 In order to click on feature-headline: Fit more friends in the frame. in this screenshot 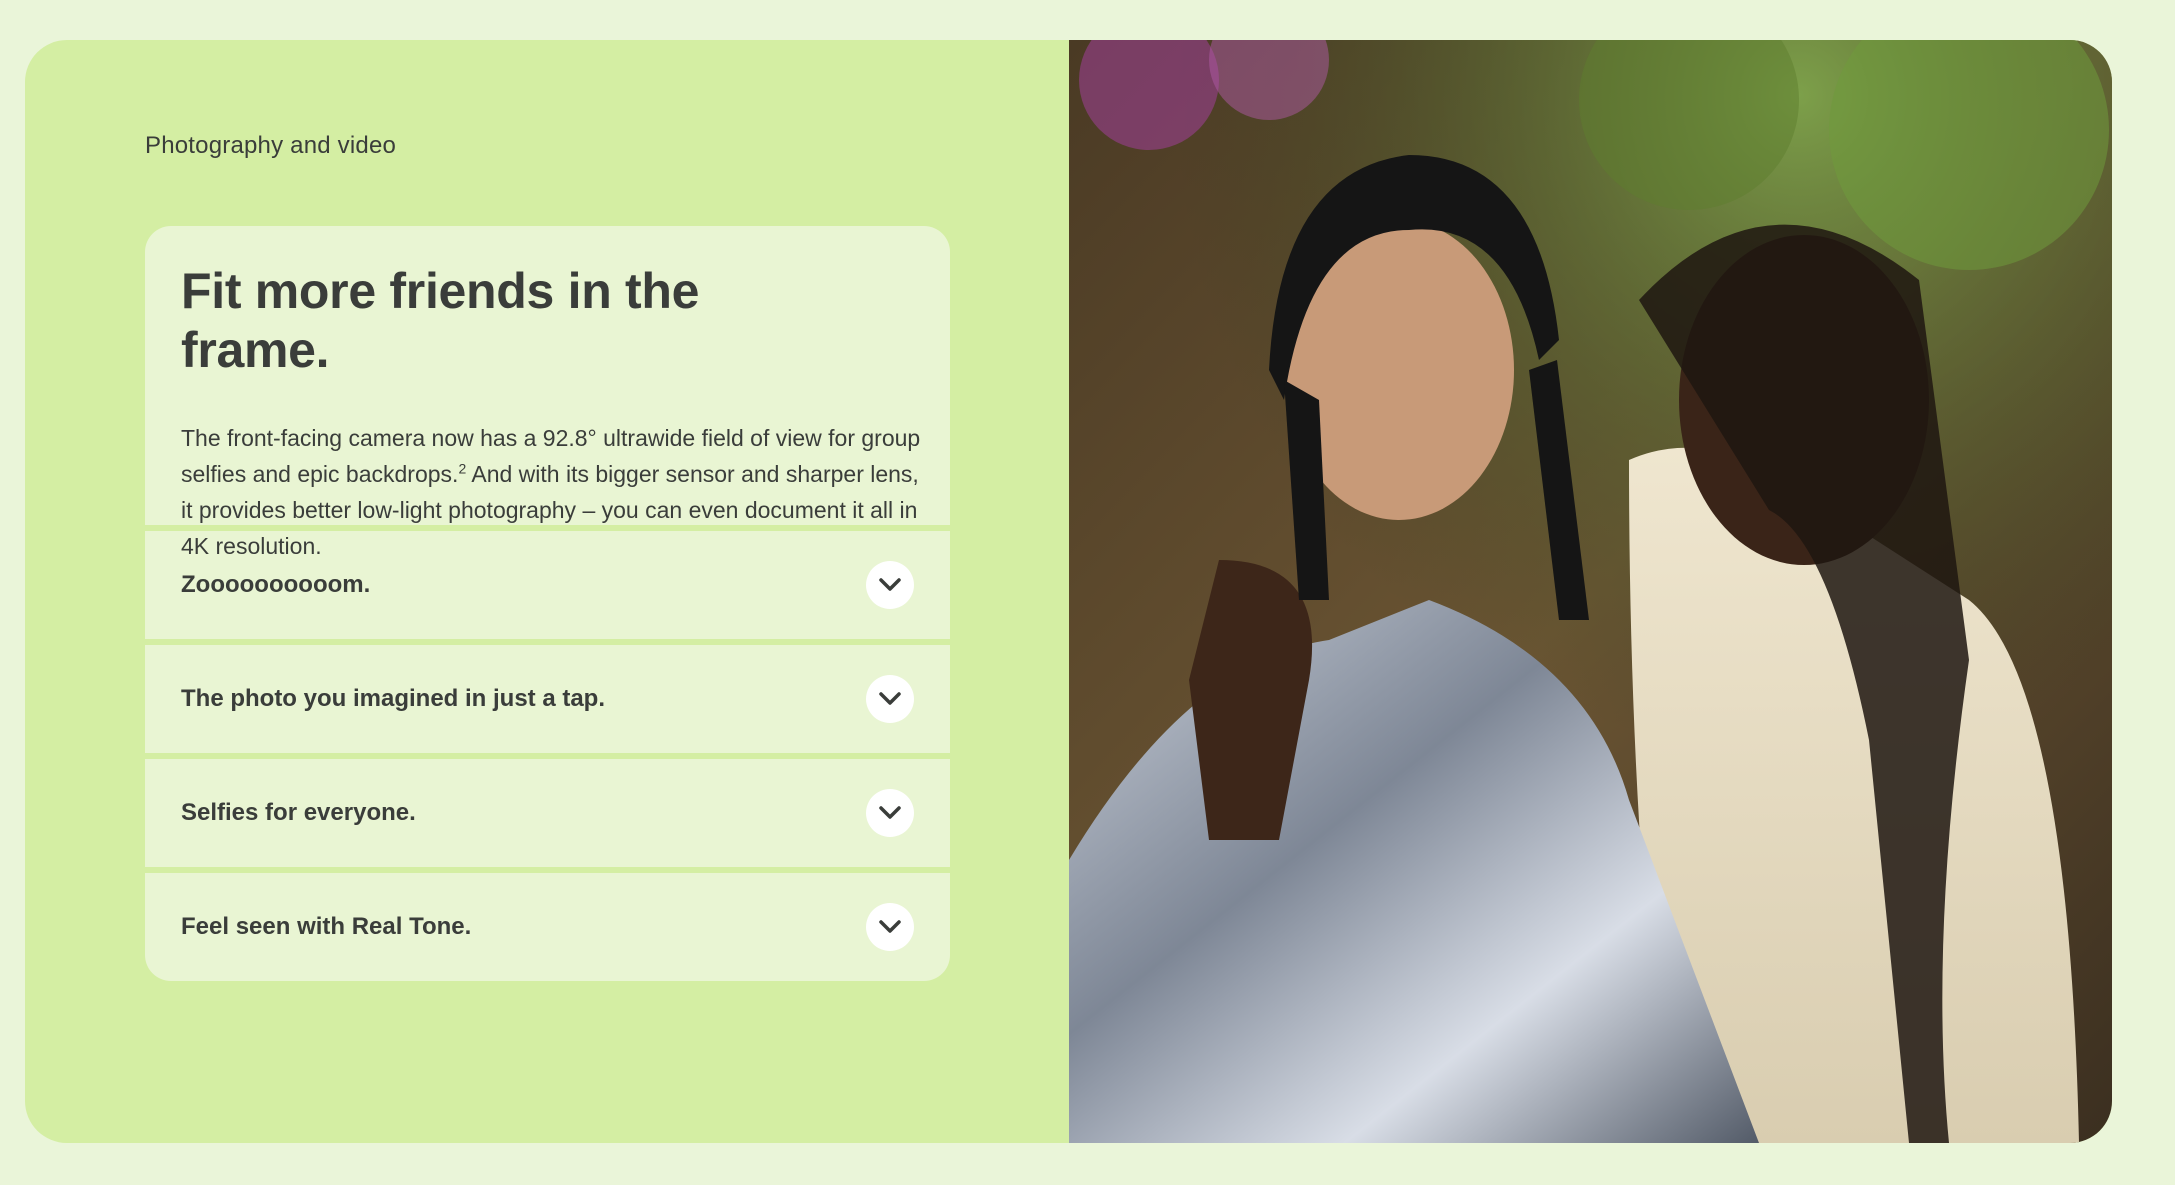, I will do `click(440, 320)`.